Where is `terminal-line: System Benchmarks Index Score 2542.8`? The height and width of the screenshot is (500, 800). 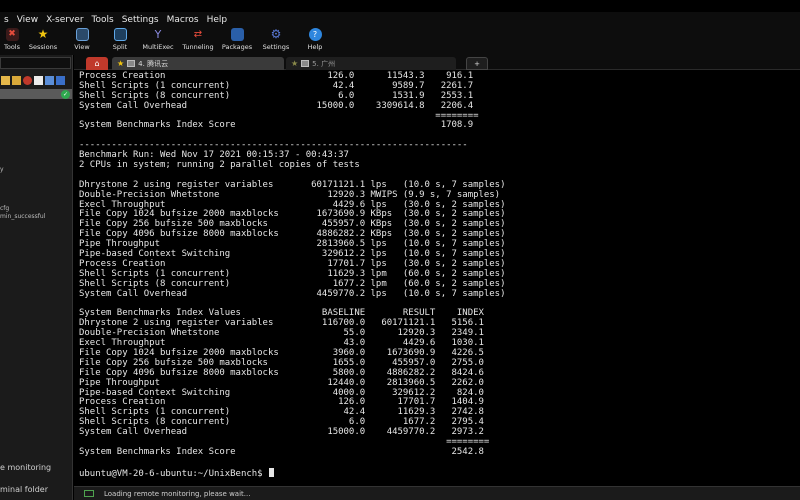
terminal-line: System Benchmarks Index Score 2542.8 is located at coordinates (281, 451).